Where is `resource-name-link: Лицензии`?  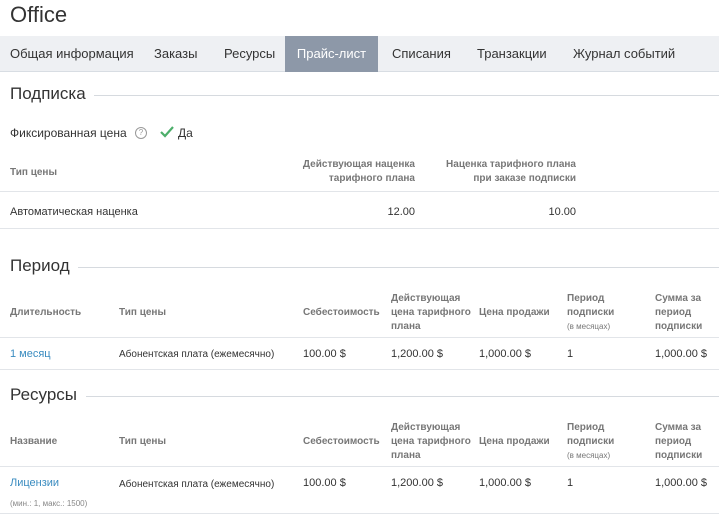
resource-name-link: Лицензии is located at coordinates (34, 483).